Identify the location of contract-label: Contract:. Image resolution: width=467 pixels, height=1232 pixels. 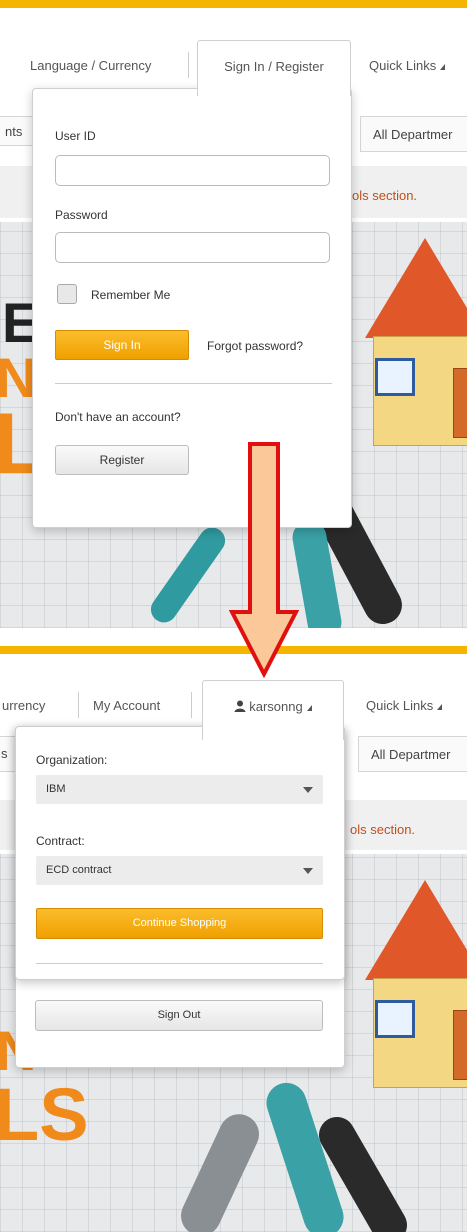
(60, 841).